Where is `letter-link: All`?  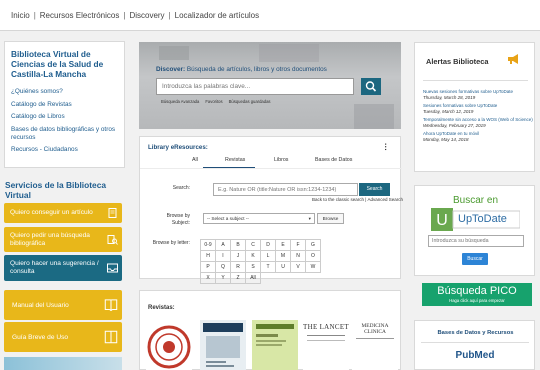
letter-link: All is located at coordinates (253, 278).